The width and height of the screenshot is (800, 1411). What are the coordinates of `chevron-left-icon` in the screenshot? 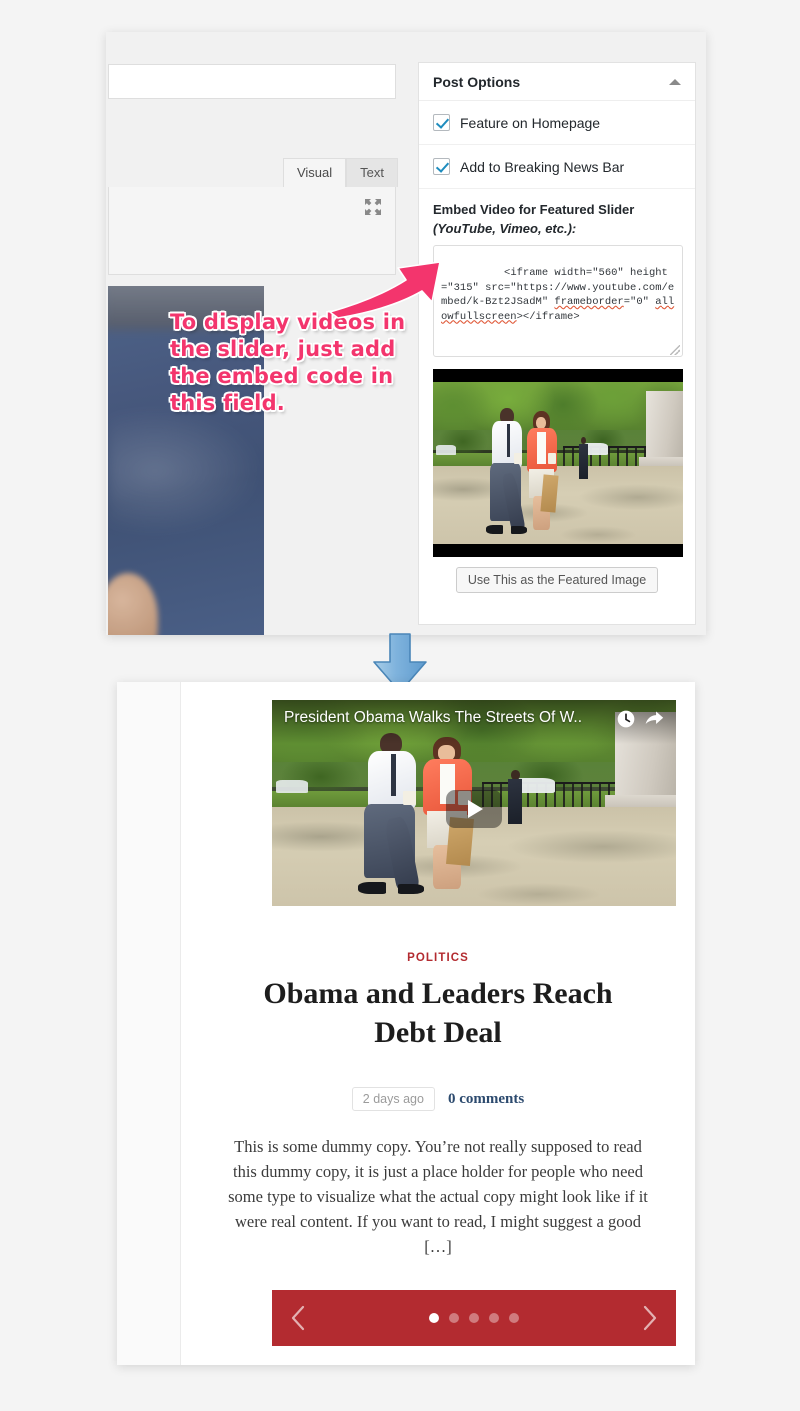 It's located at (298, 1318).